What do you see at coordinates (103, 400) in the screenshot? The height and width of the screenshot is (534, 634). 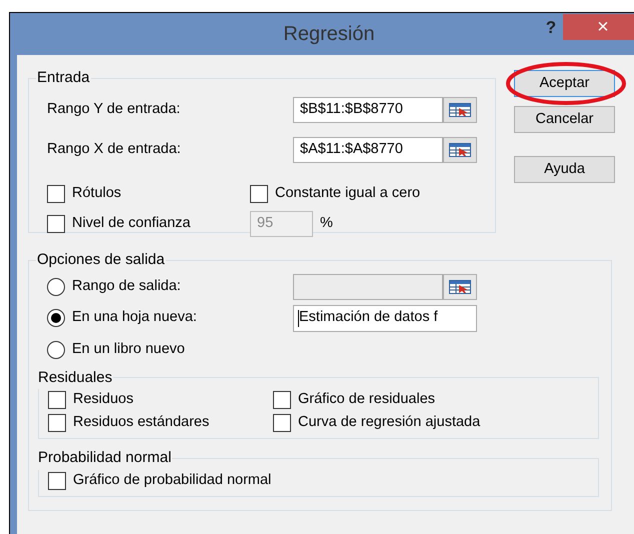 I see `checkbox-label: Residuos` at bounding box center [103, 400].